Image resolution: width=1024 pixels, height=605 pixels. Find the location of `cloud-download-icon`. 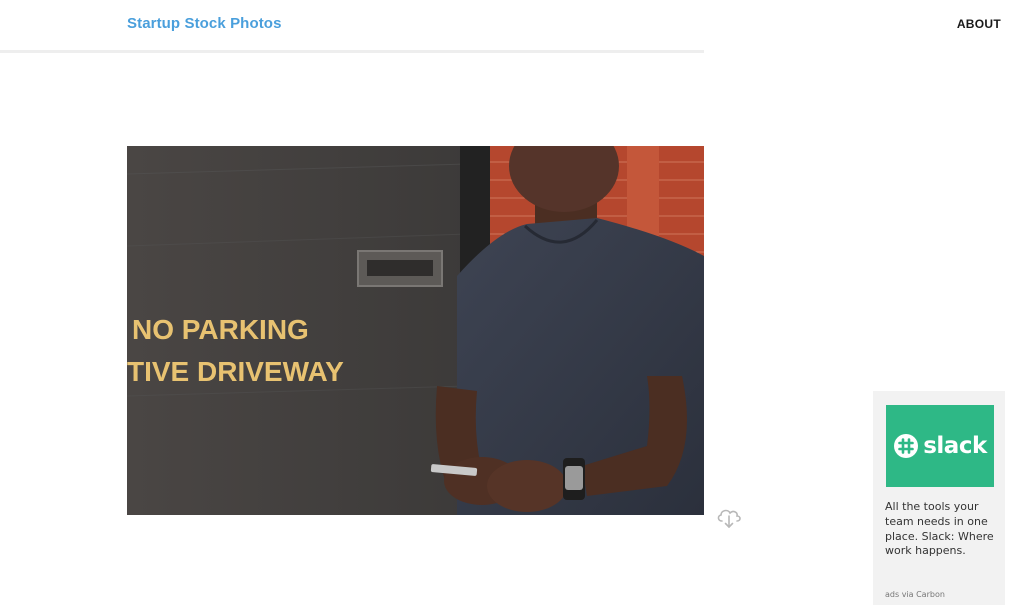

cloud-download-icon is located at coordinates (729, 518).